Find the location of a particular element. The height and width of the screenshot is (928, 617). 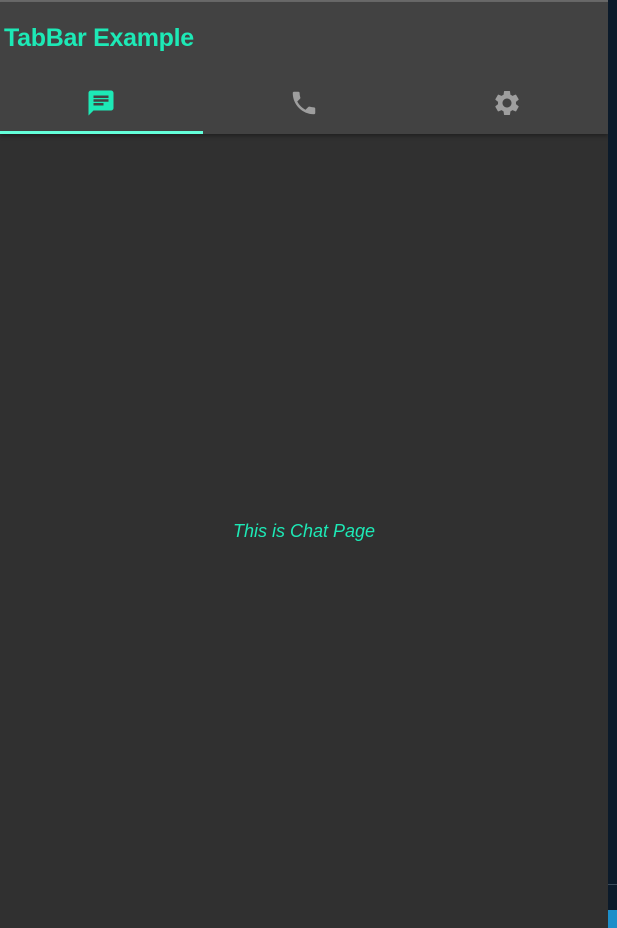

tab-chat is located at coordinates (101, 103).